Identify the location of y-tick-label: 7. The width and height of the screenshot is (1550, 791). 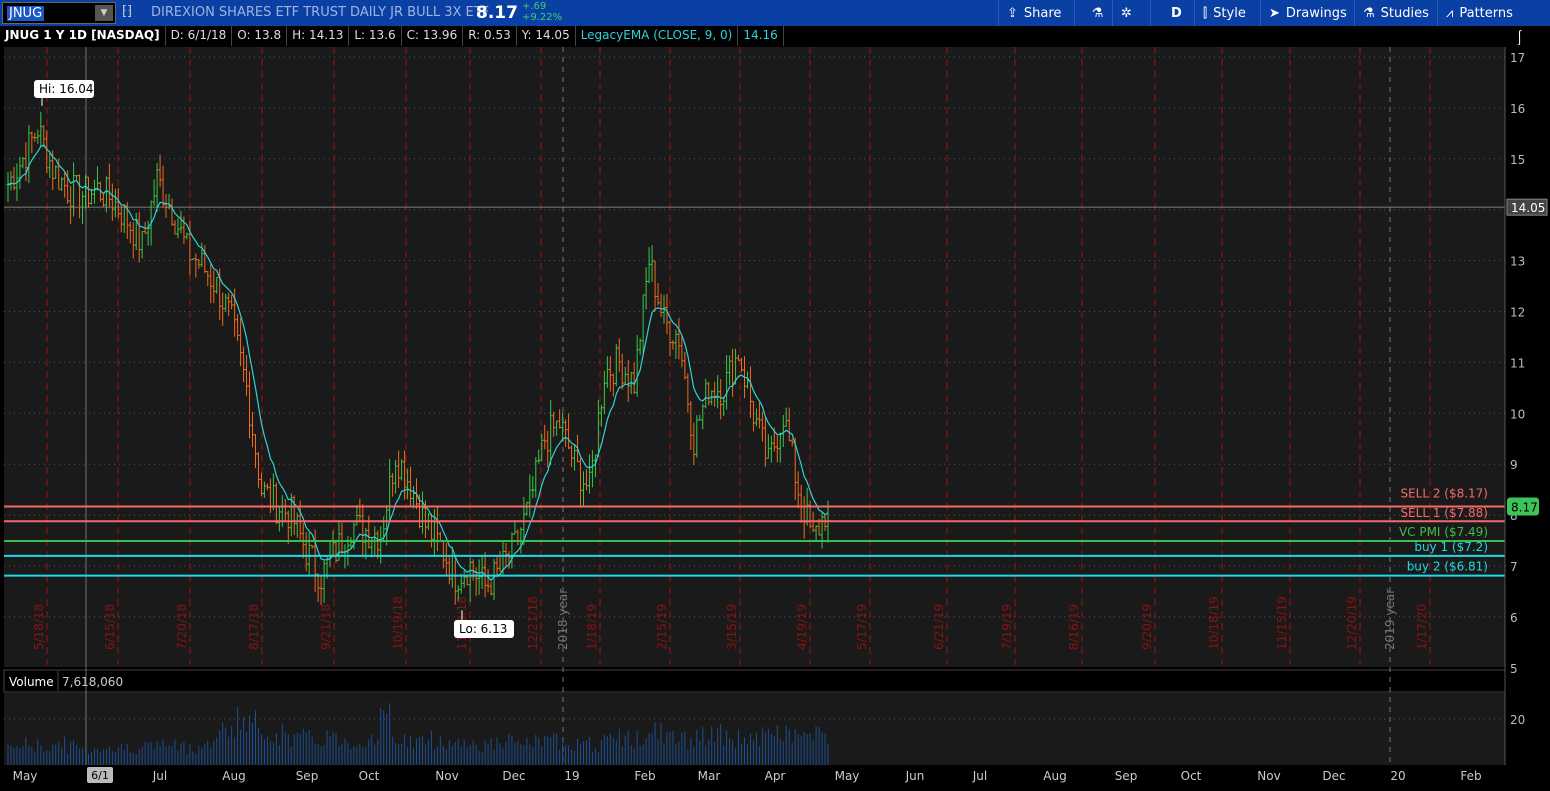
(1514, 567).